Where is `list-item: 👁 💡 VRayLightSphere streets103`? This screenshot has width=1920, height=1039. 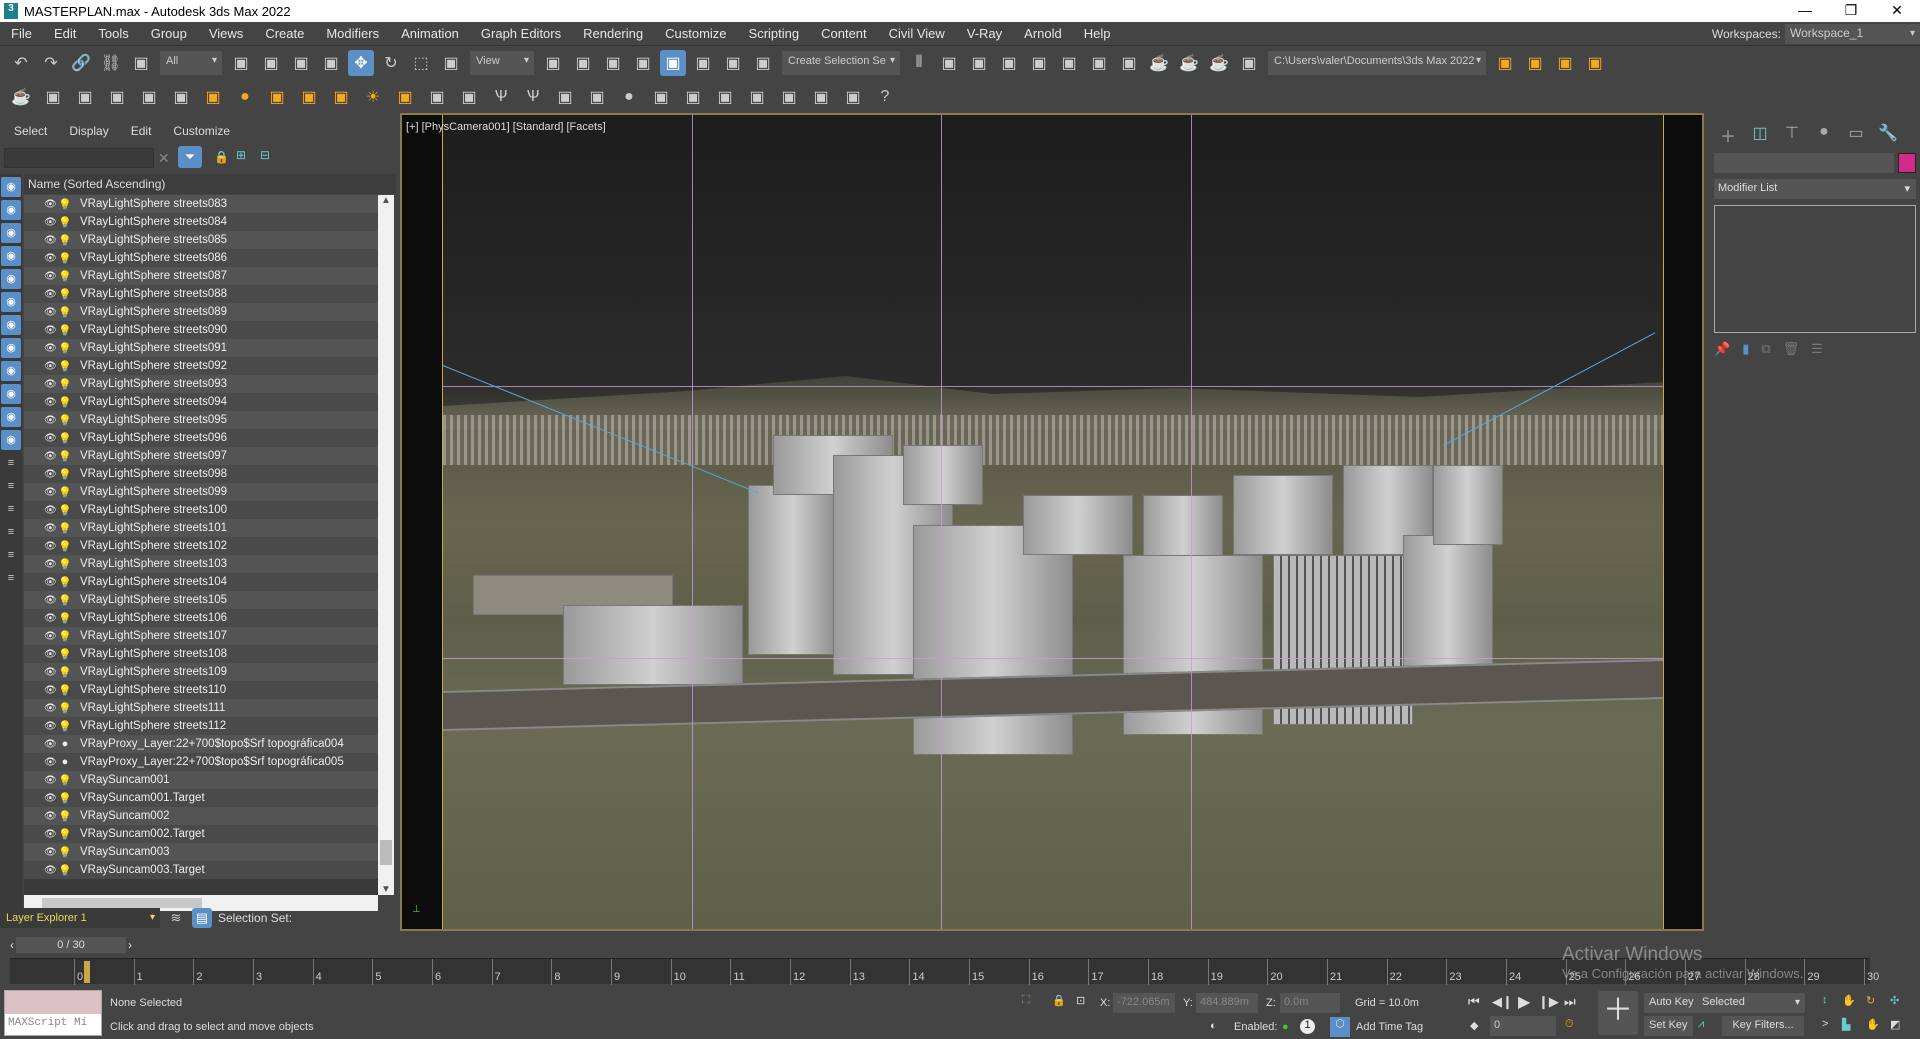
list-item: 👁 💡 VRayLightSphere streets103 is located at coordinates (201, 564).